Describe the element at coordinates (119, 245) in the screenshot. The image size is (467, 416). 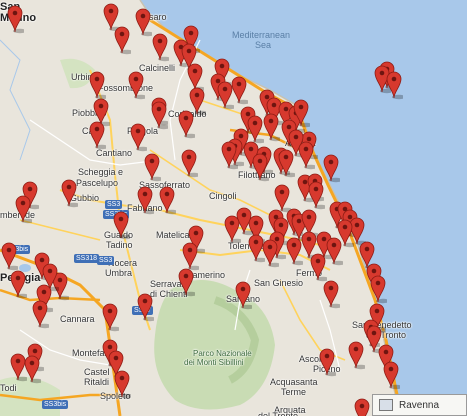
I see `place-label: Tadino` at that location.